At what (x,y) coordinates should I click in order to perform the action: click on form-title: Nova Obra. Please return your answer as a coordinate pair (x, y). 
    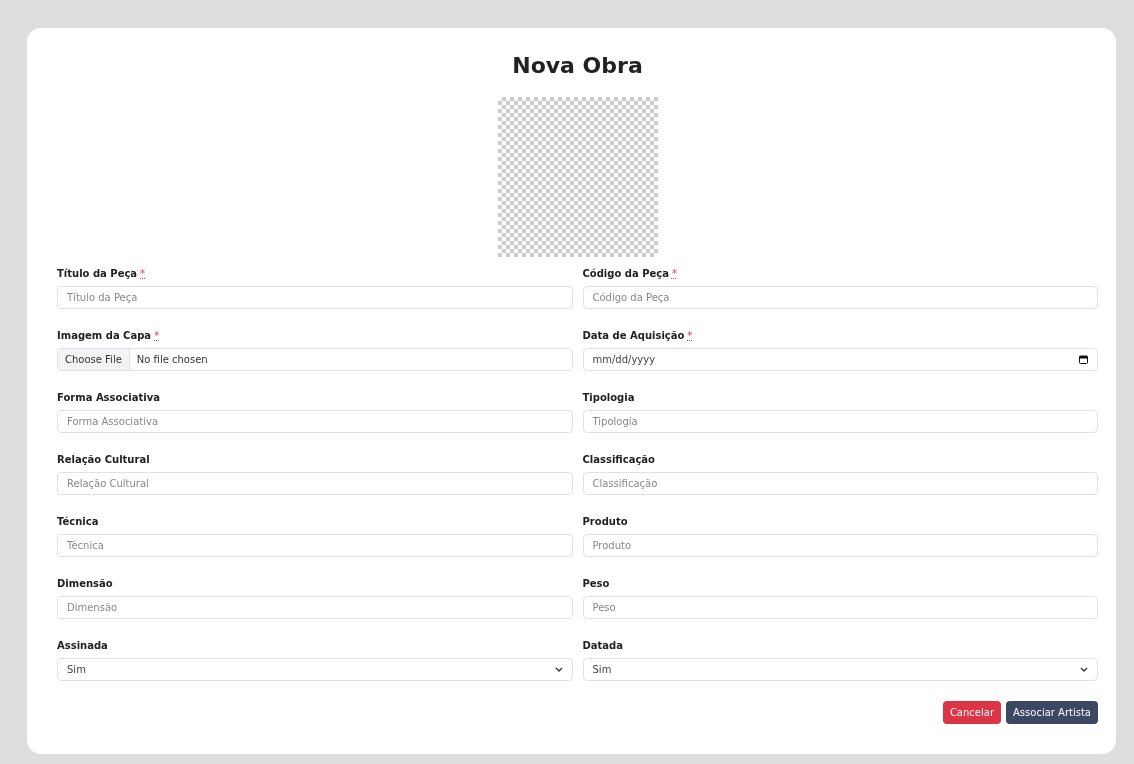
    Looking at the image, I should click on (577, 66).